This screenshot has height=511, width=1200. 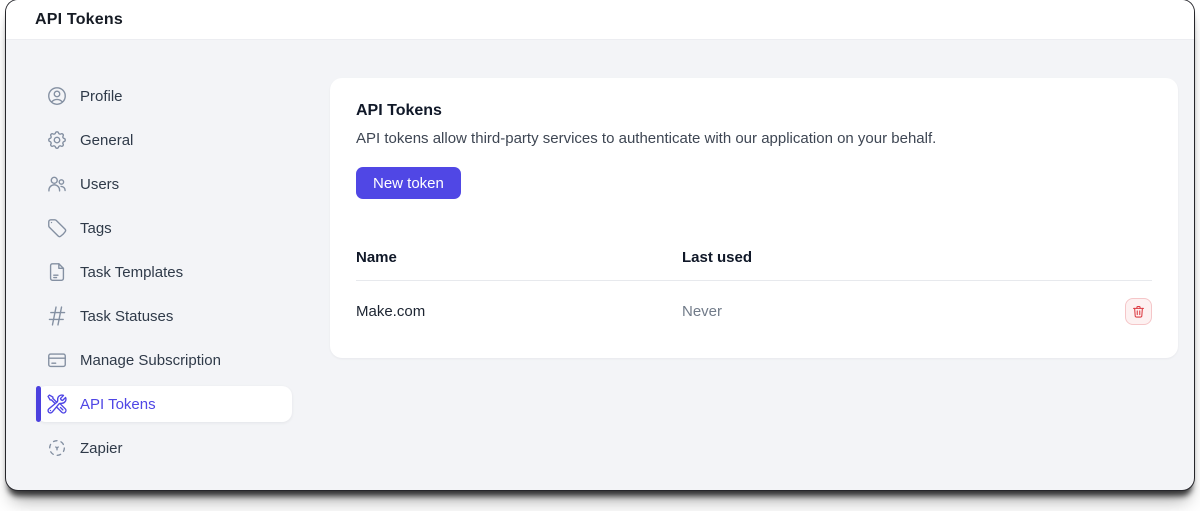 I want to click on sidebar-item-label: Task Templates, so click(x=132, y=272).